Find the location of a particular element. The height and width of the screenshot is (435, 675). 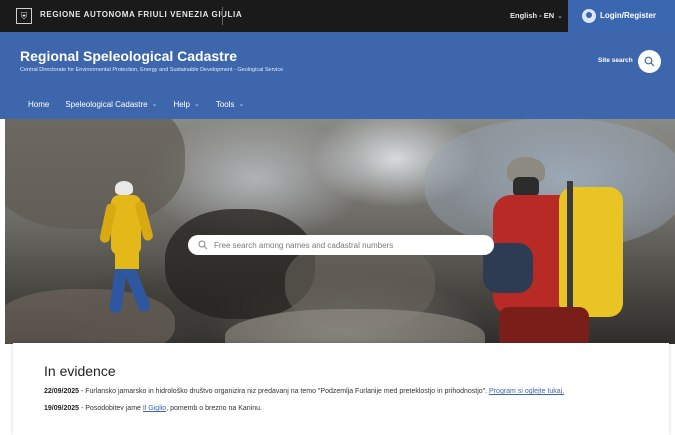

site-title: Regional Speleological Cadastre is located at coordinates (128, 56).